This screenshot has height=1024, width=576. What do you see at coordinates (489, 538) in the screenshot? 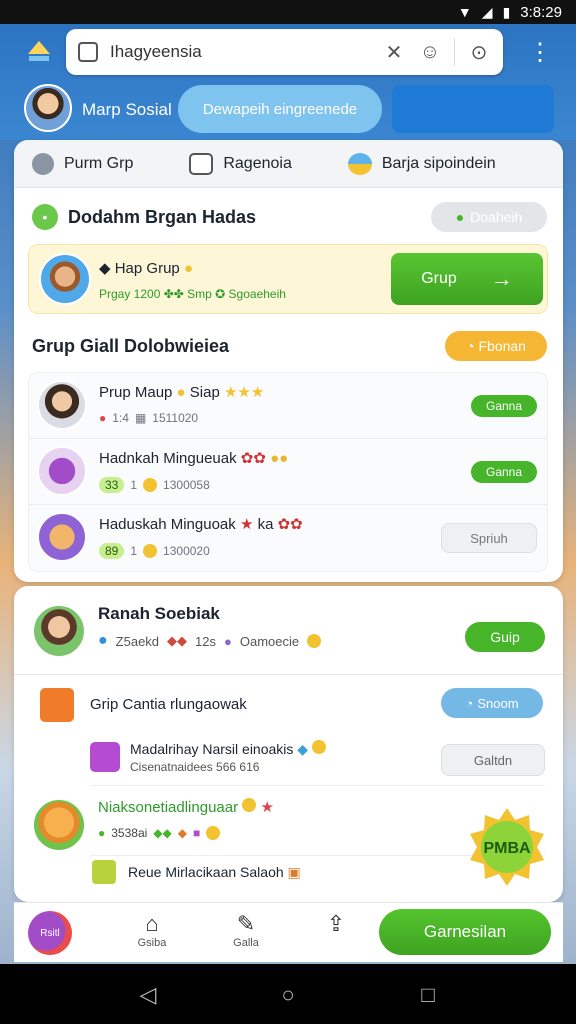
I see `secondary-button: Spriuh` at bounding box center [489, 538].